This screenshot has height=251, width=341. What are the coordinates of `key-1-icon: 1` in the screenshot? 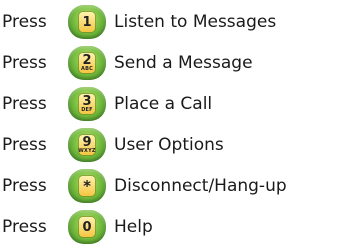 It's located at (87, 22).